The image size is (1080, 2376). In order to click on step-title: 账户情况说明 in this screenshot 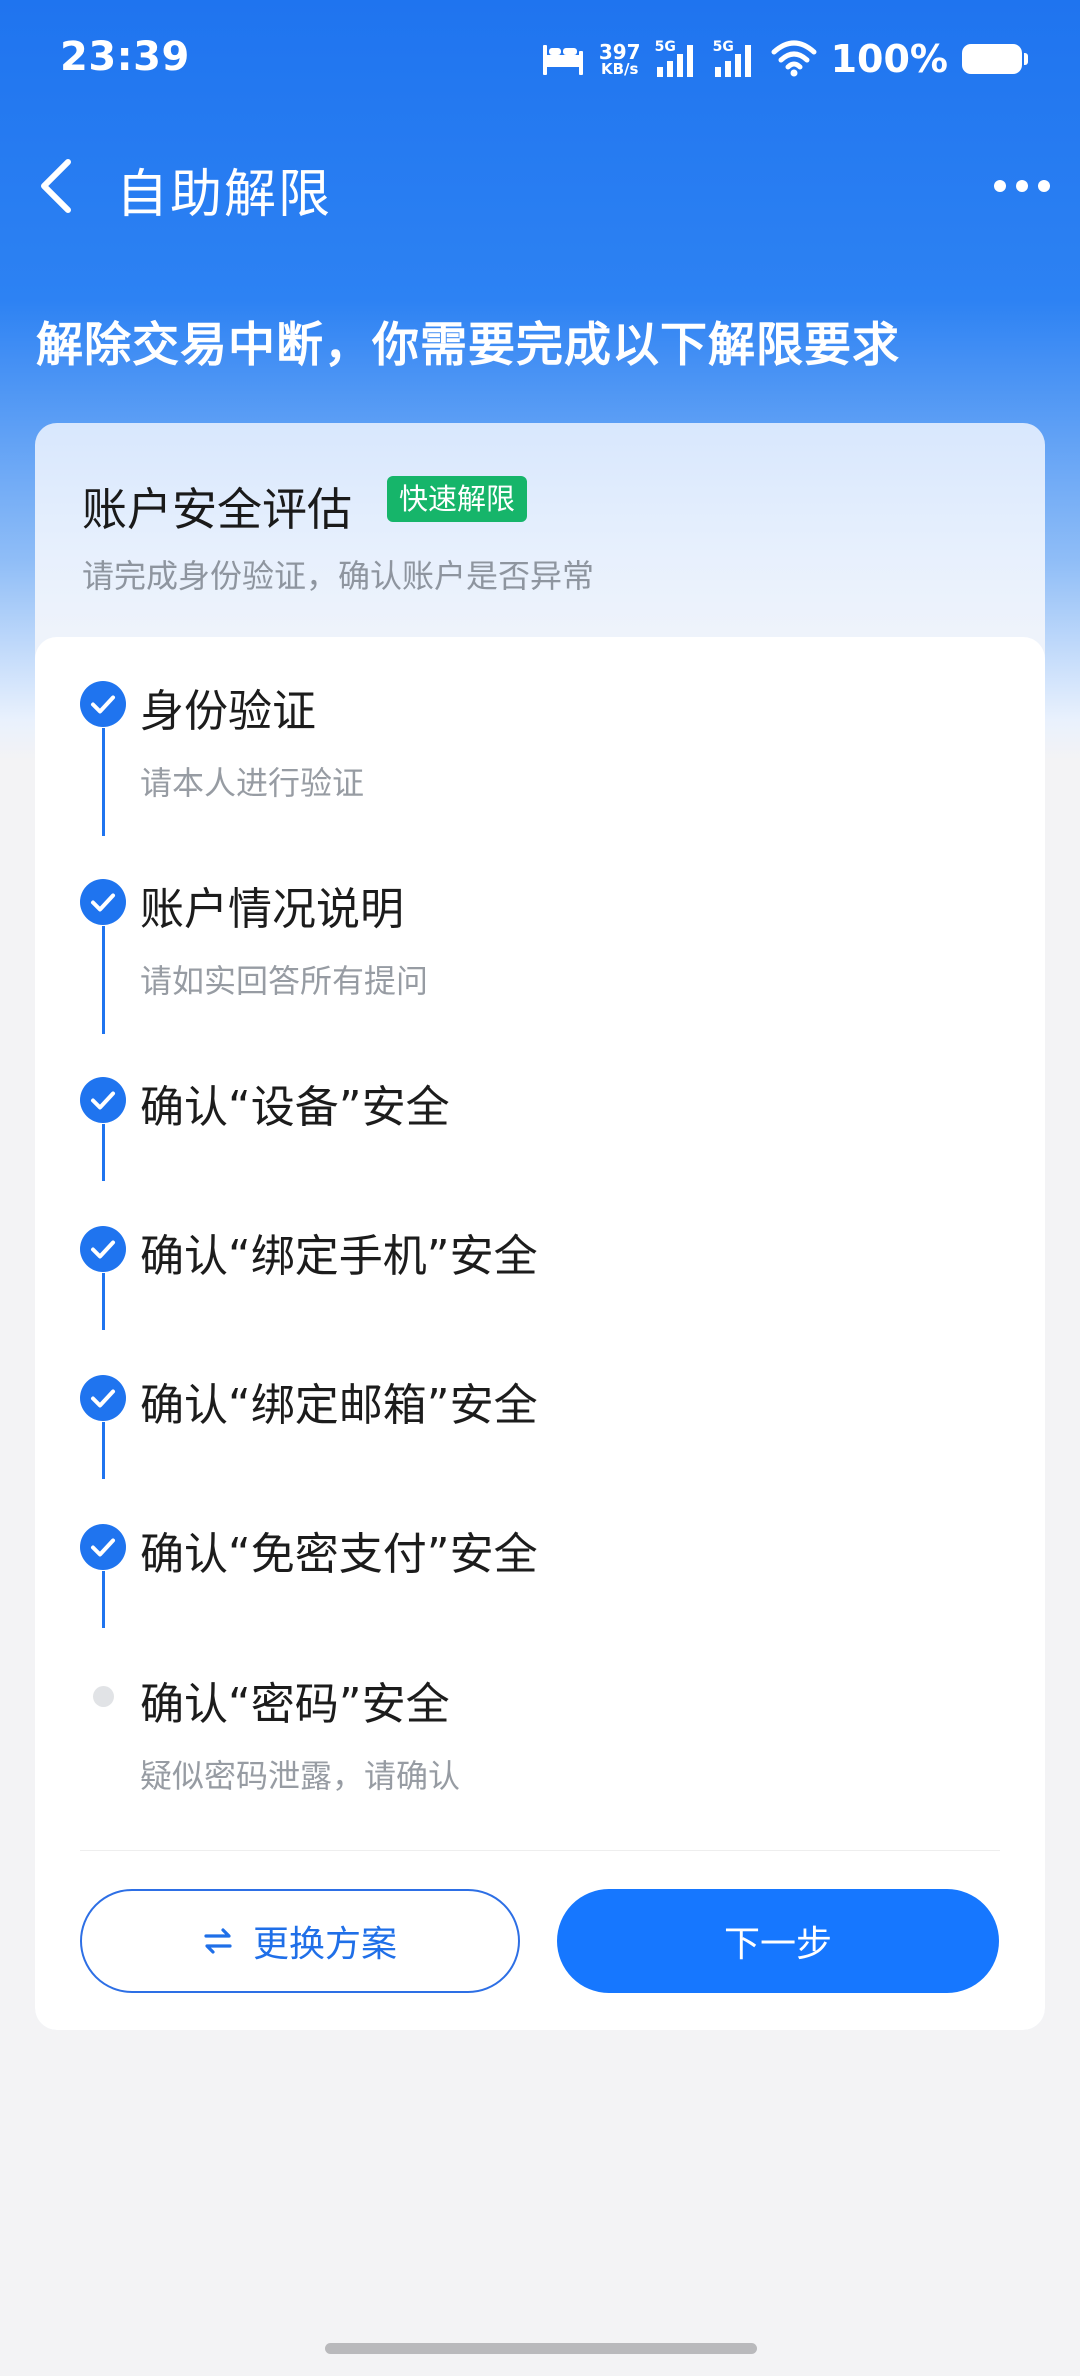, I will do `click(272, 909)`.